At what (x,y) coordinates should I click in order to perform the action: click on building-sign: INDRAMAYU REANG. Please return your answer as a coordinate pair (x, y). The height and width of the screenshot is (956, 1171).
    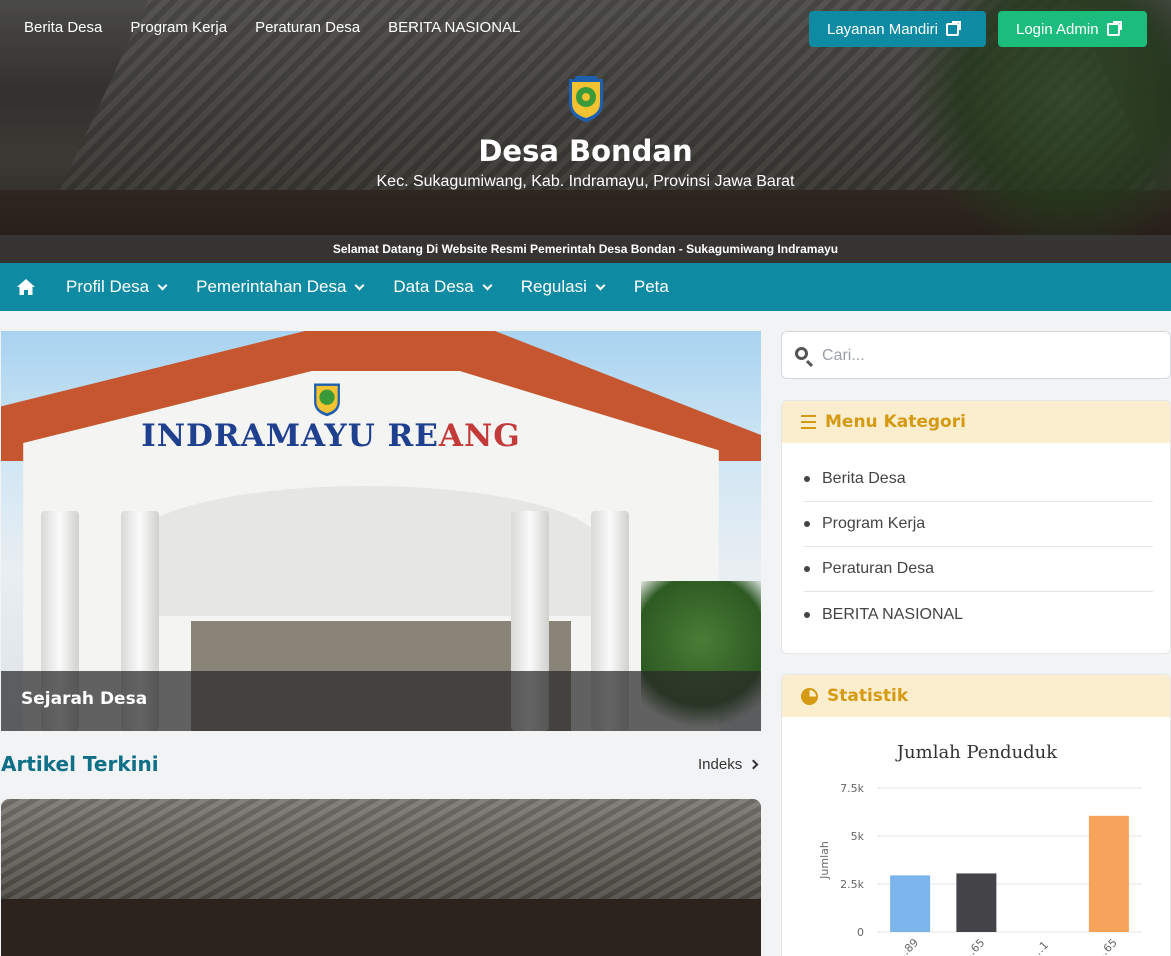
    Looking at the image, I should click on (331, 436).